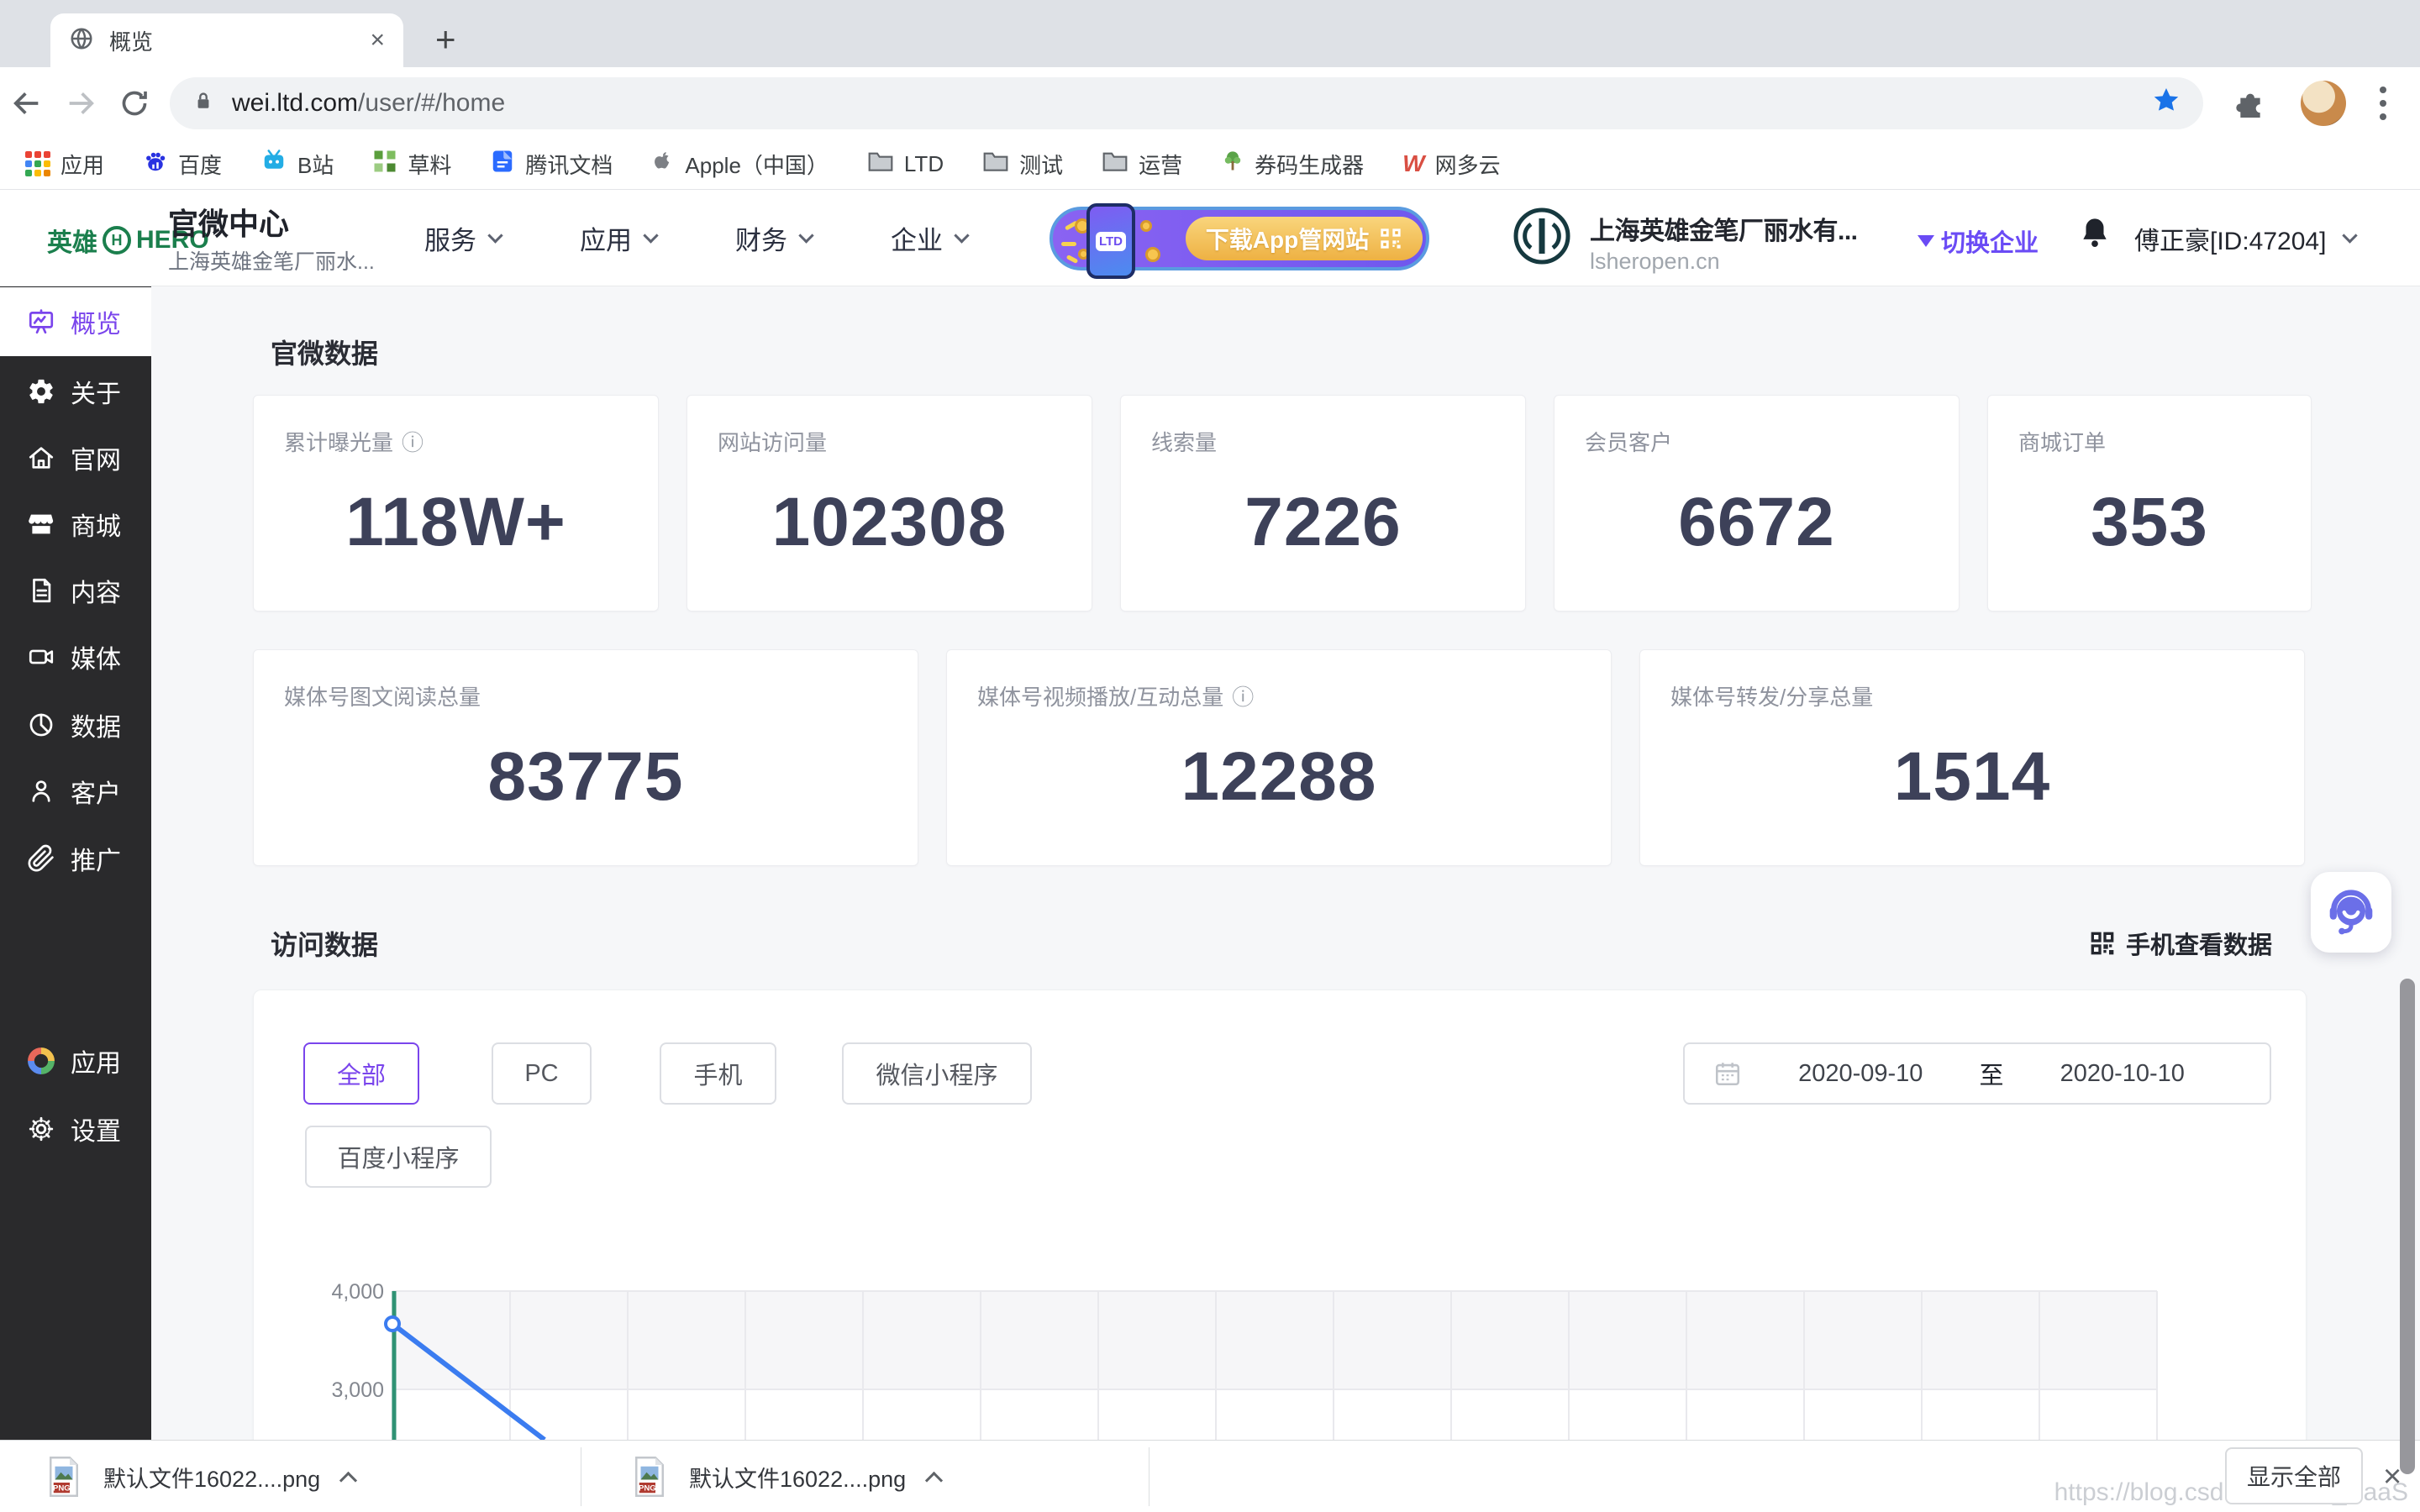 This screenshot has height=1512, width=2420. What do you see at coordinates (619, 238) in the screenshot?
I see `nav-apps: 应用` at bounding box center [619, 238].